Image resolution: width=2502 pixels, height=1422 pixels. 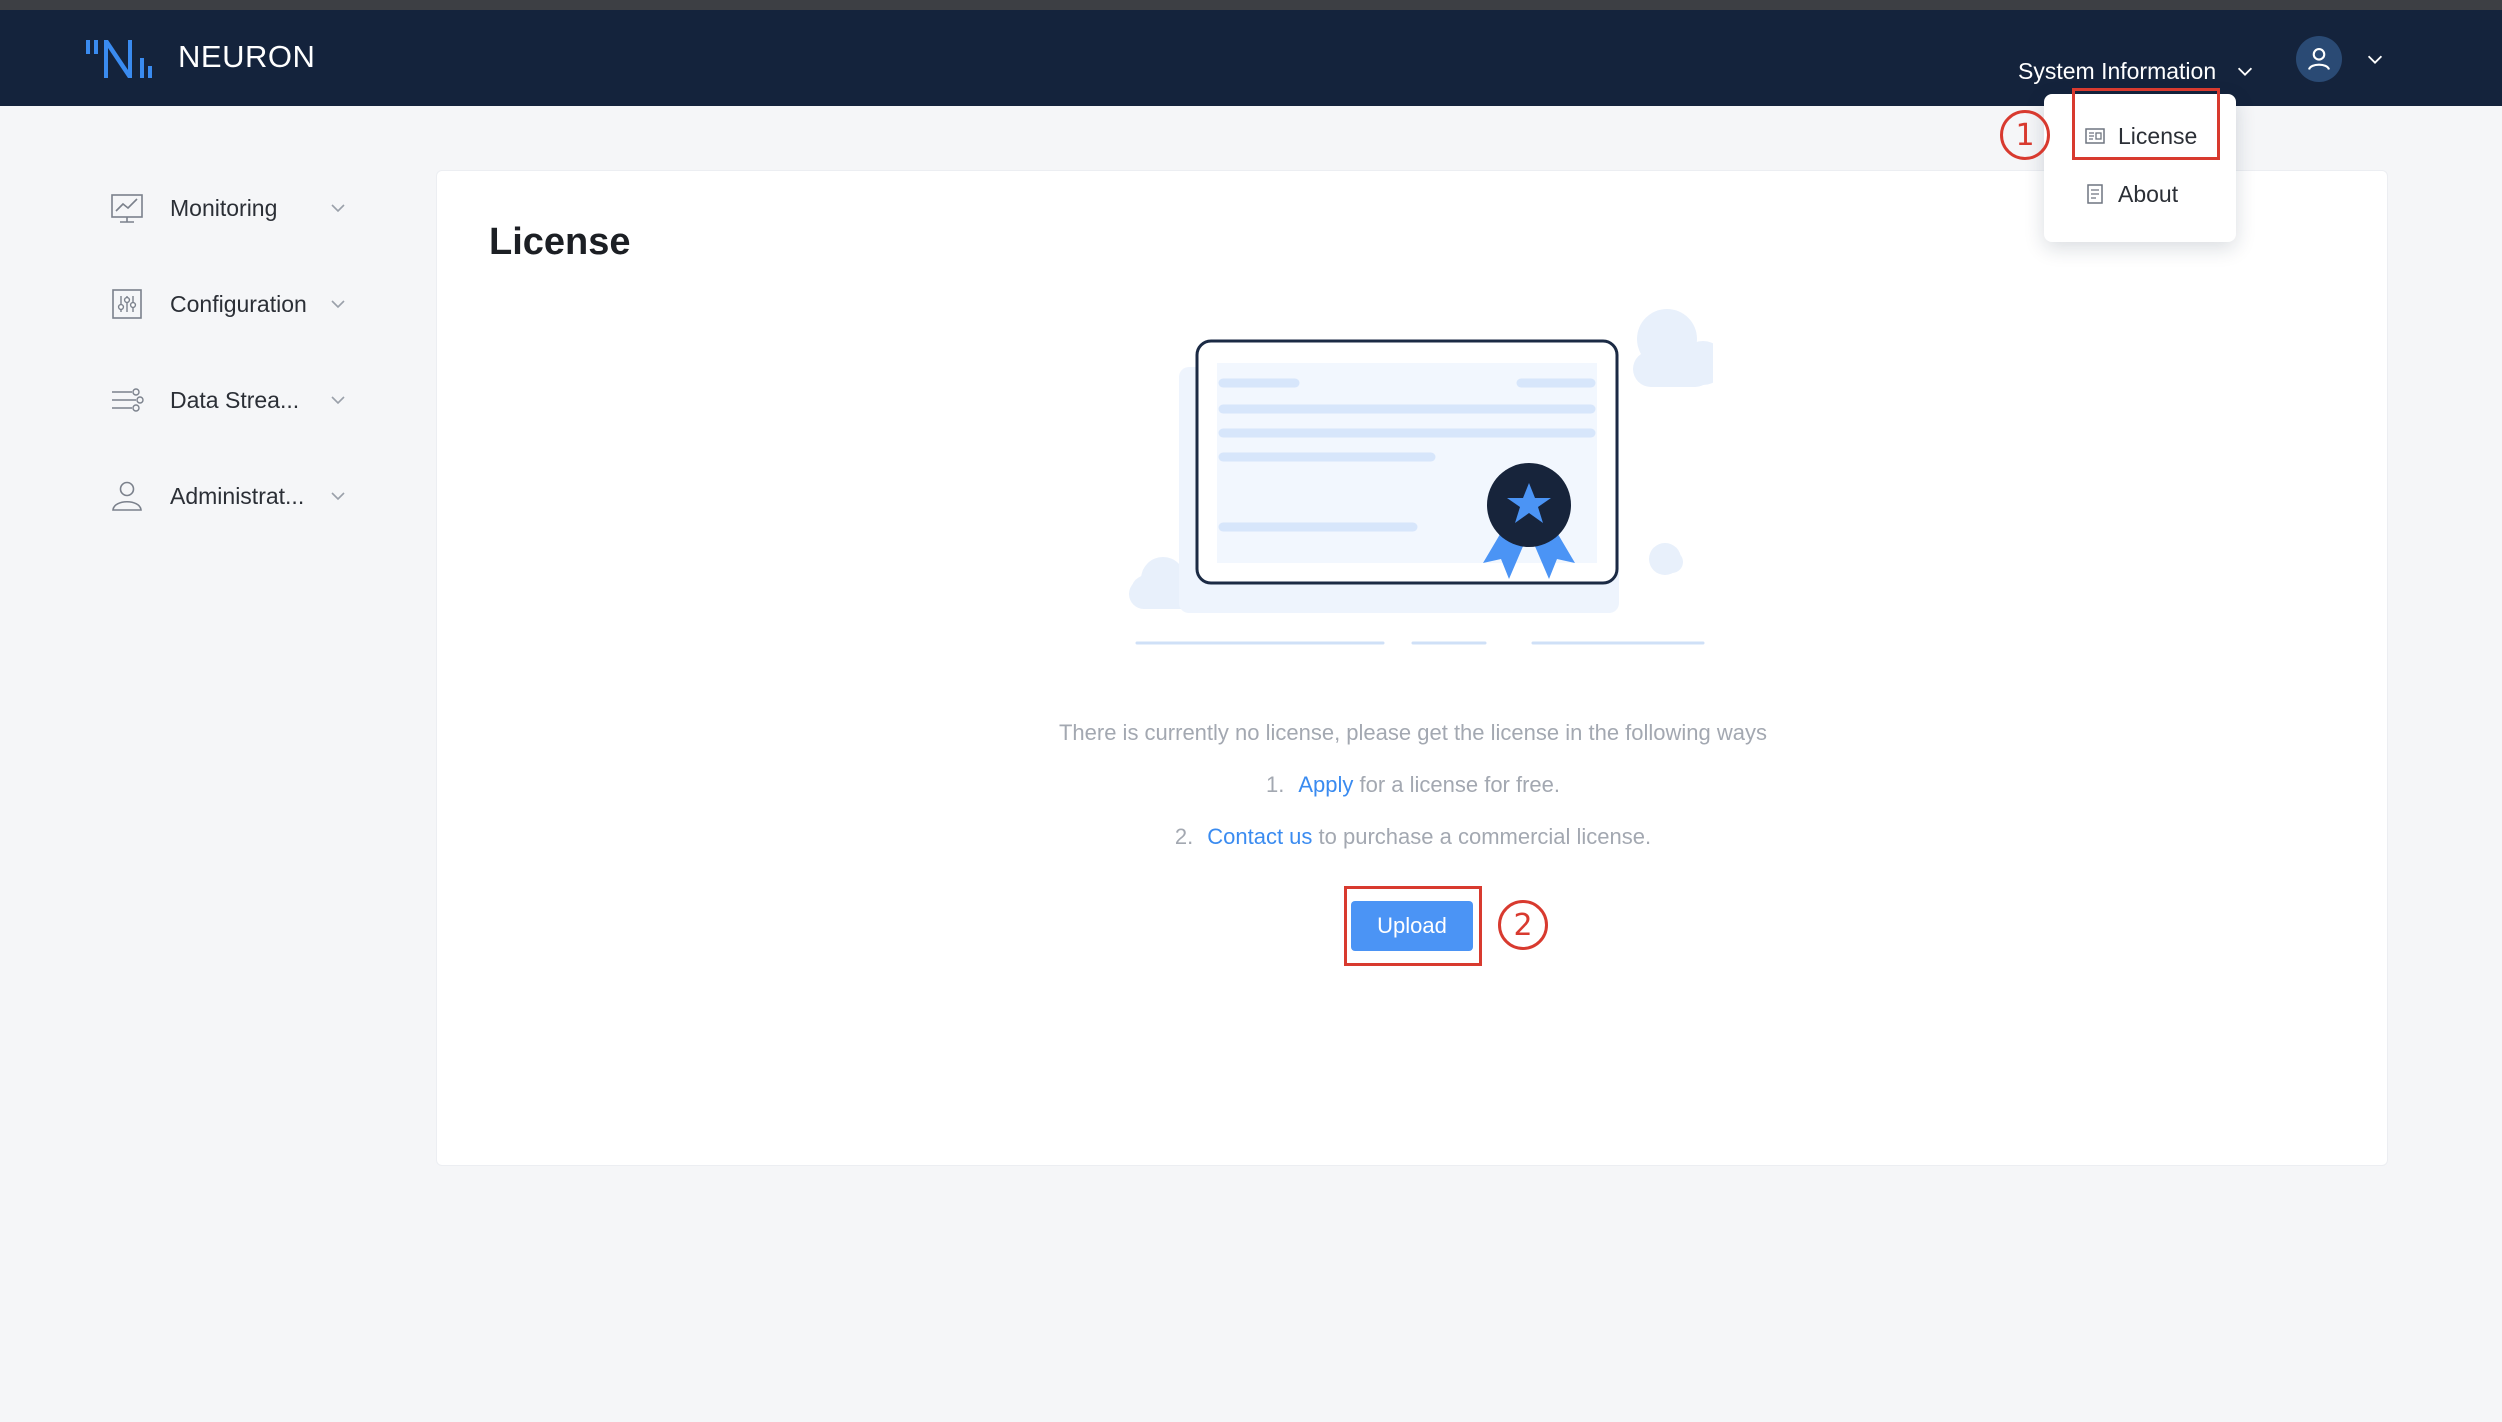 What do you see at coordinates (2146, 124) in the screenshot?
I see `license-highlight-box` at bounding box center [2146, 124].